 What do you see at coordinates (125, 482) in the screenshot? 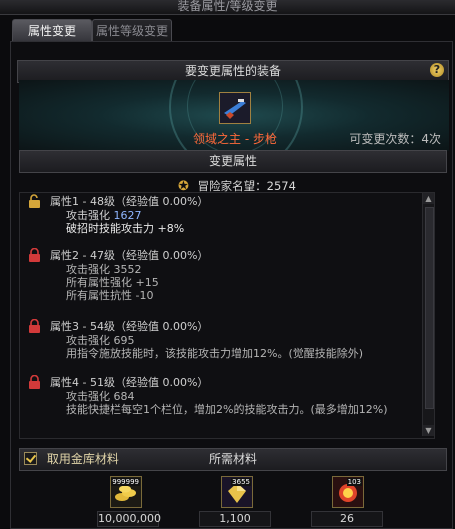
I see `material-badge: 999999` at bounding box center [125, 482].